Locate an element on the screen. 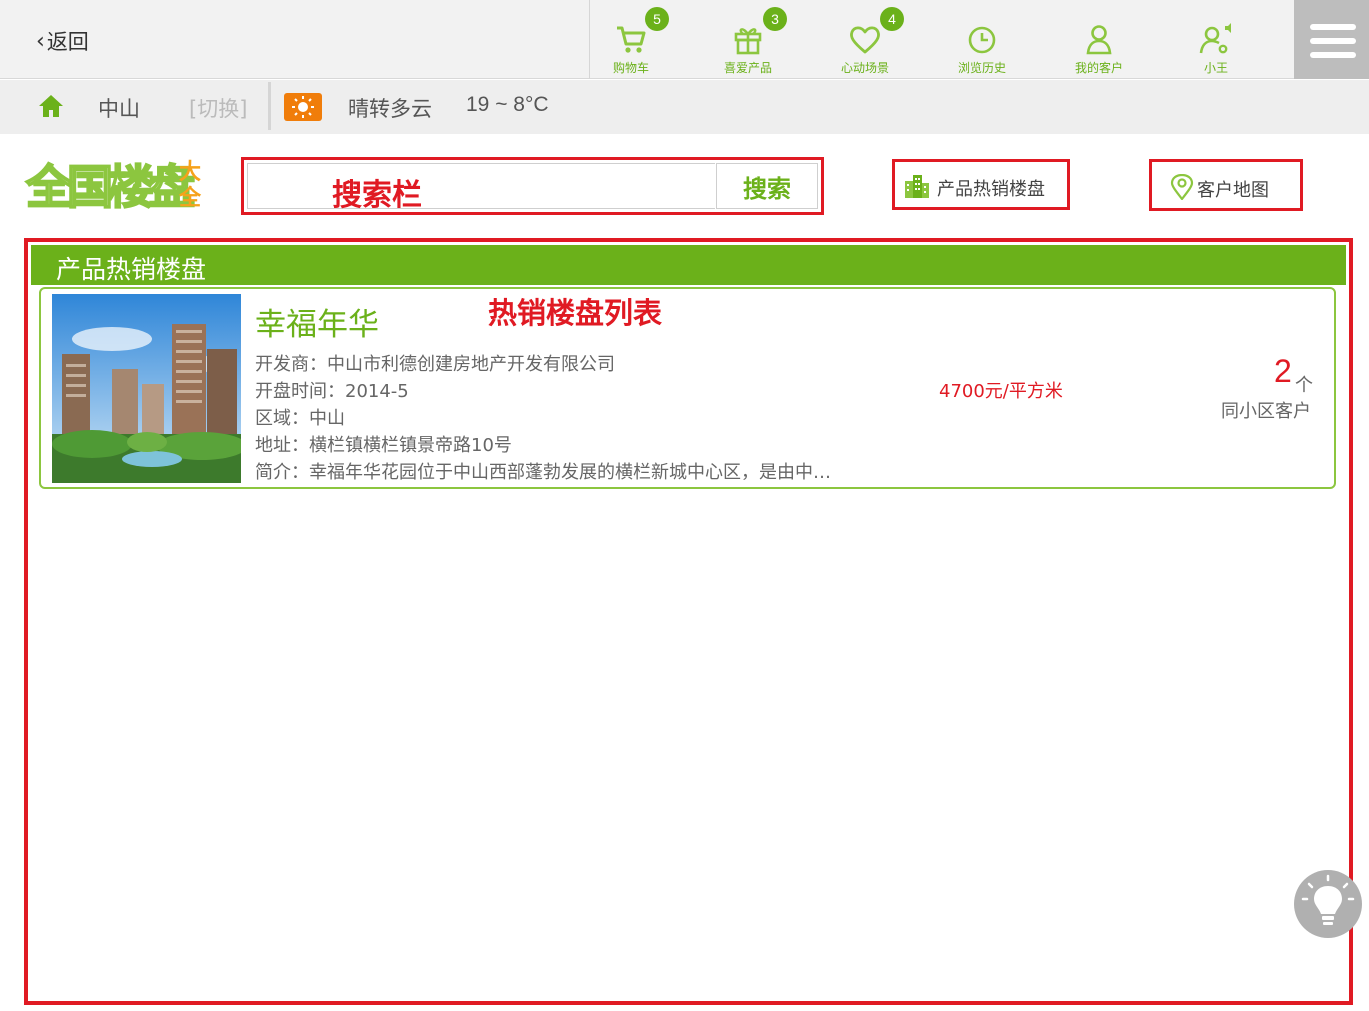 The height and width of the screenshot is (1011, 1369). nav-history: 浏览历史 is located at coordinates (982, 39).